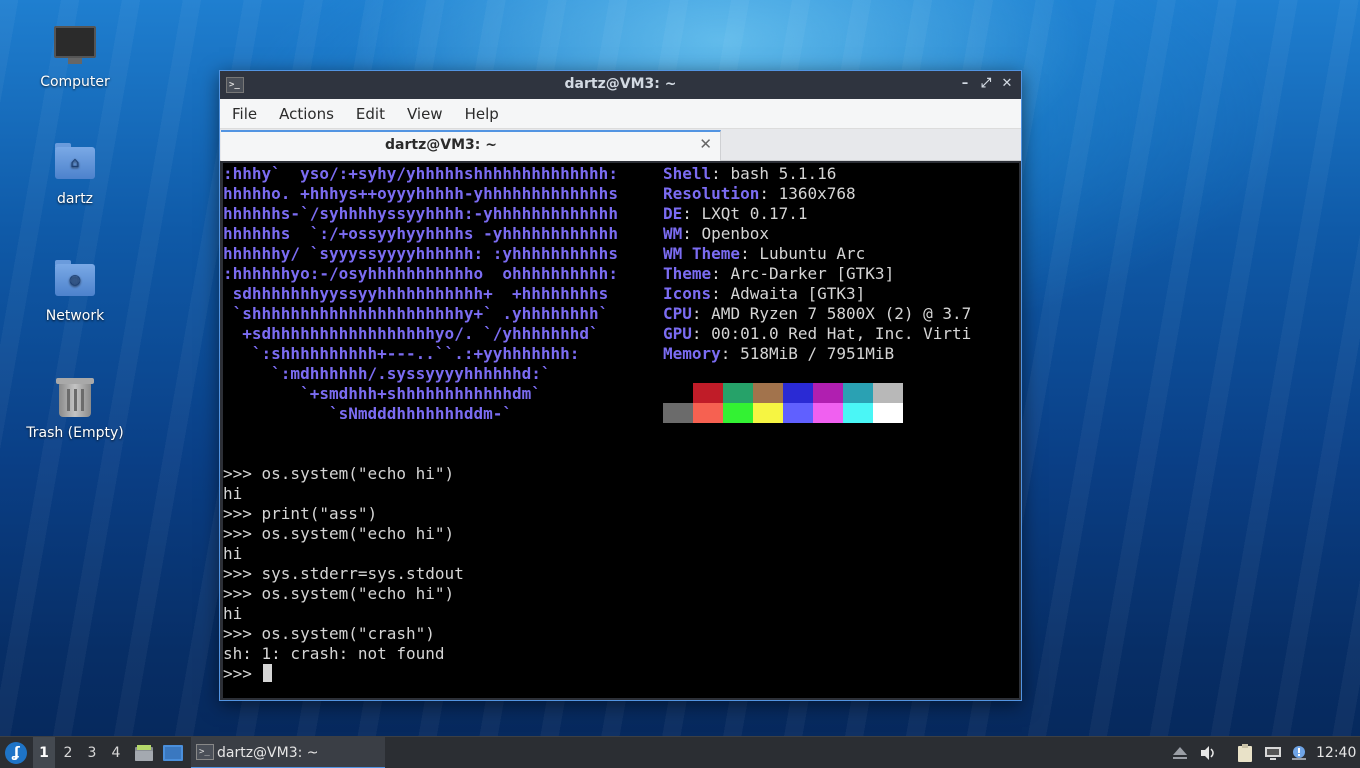  What do you see at coordinates (1007, 84) in the screenshot?
I see `close-button: ✕` at bounding box center [1007, 84].